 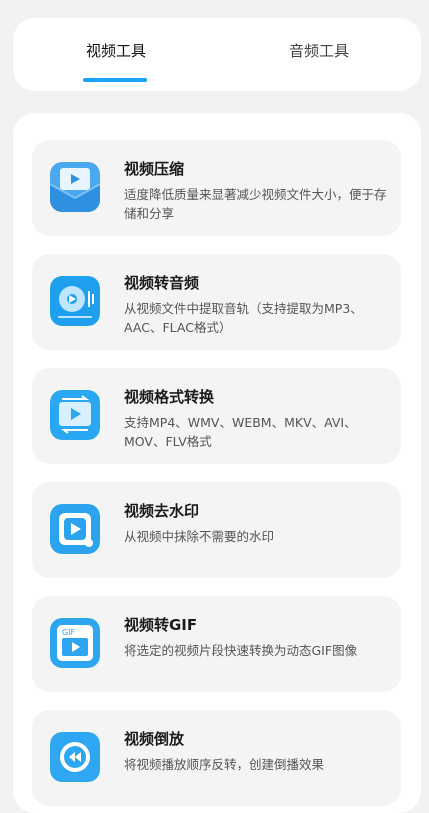 What do you see at coordinates (255, 204) in the screenshot?
I see `tool-description: 适度降低质量来显著减少视频文件大小，便于存储和分享` at bounding box center [255, 204].